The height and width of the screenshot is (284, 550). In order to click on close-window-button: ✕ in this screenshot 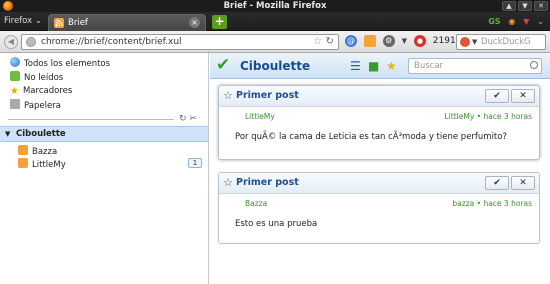, I will do `click(541, 6)`.